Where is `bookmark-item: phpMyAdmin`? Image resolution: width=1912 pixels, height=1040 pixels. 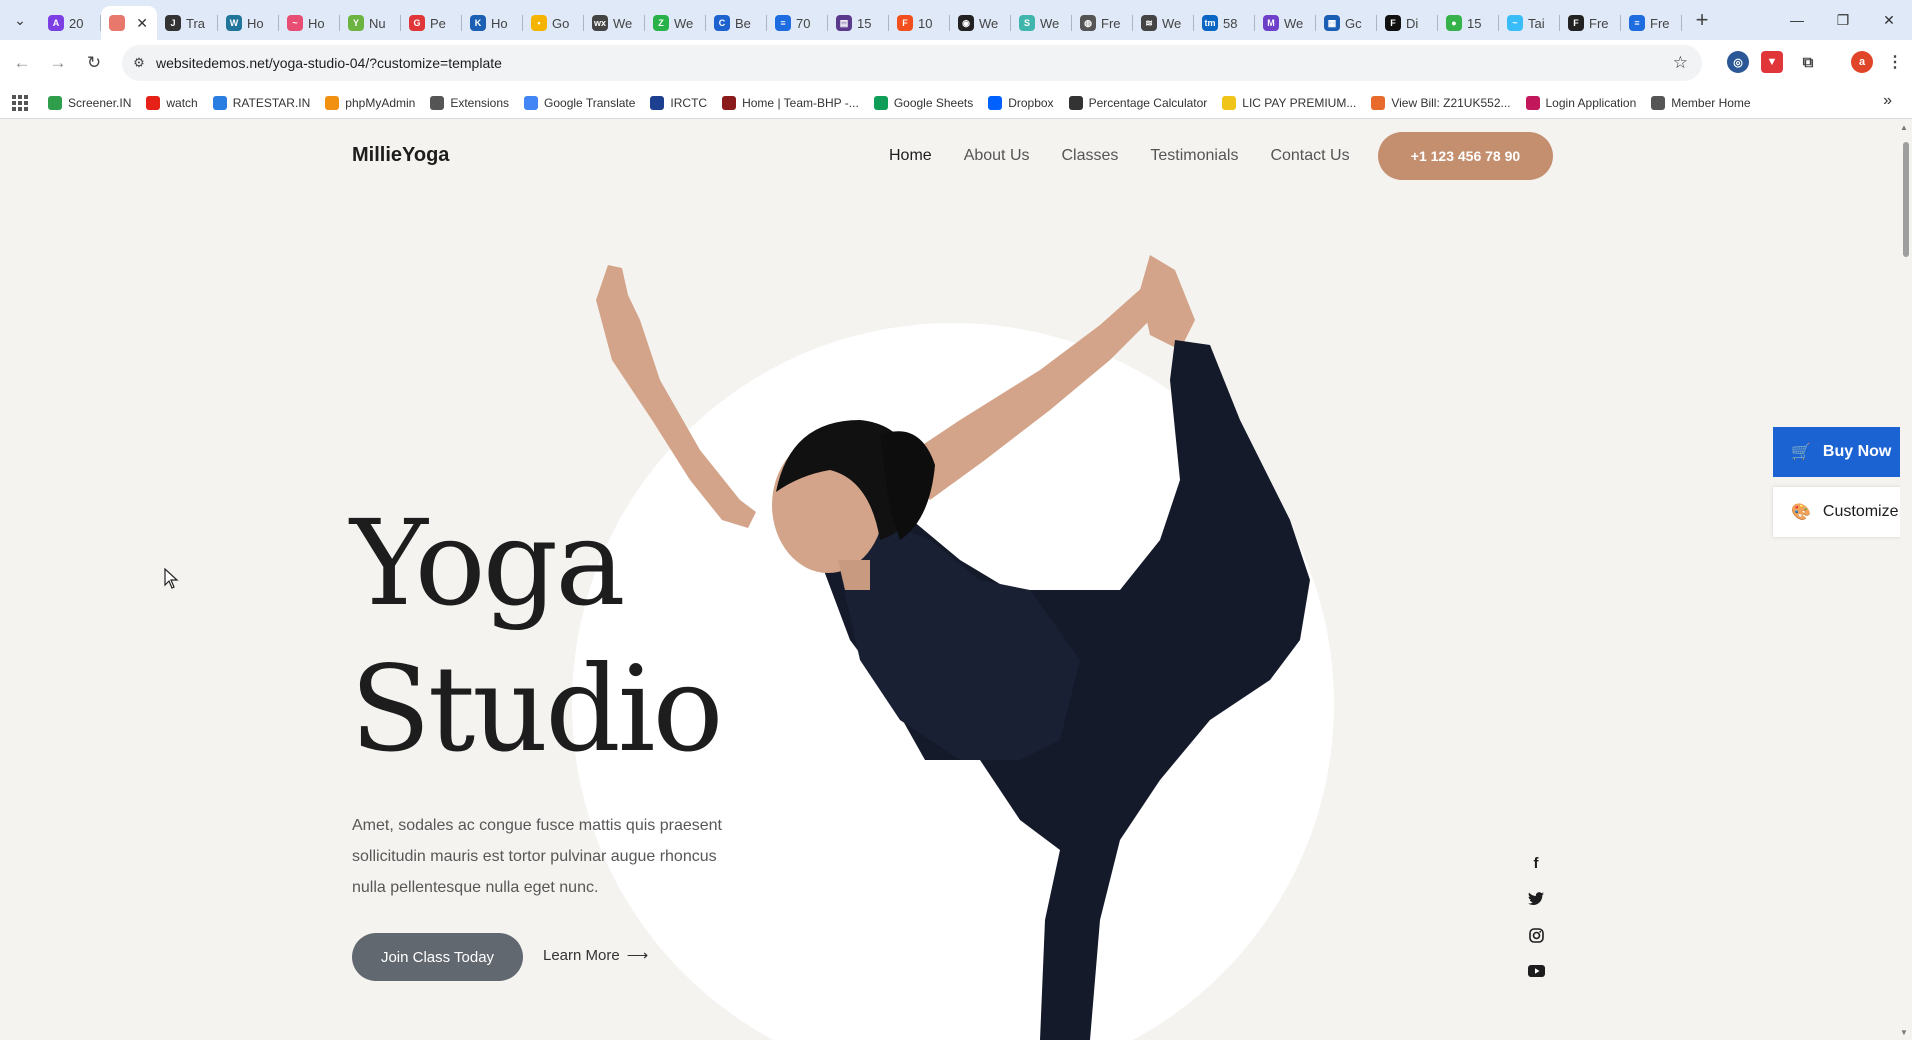 bookmark-item: phpMyAdmin is located at coordinates (370, 102).